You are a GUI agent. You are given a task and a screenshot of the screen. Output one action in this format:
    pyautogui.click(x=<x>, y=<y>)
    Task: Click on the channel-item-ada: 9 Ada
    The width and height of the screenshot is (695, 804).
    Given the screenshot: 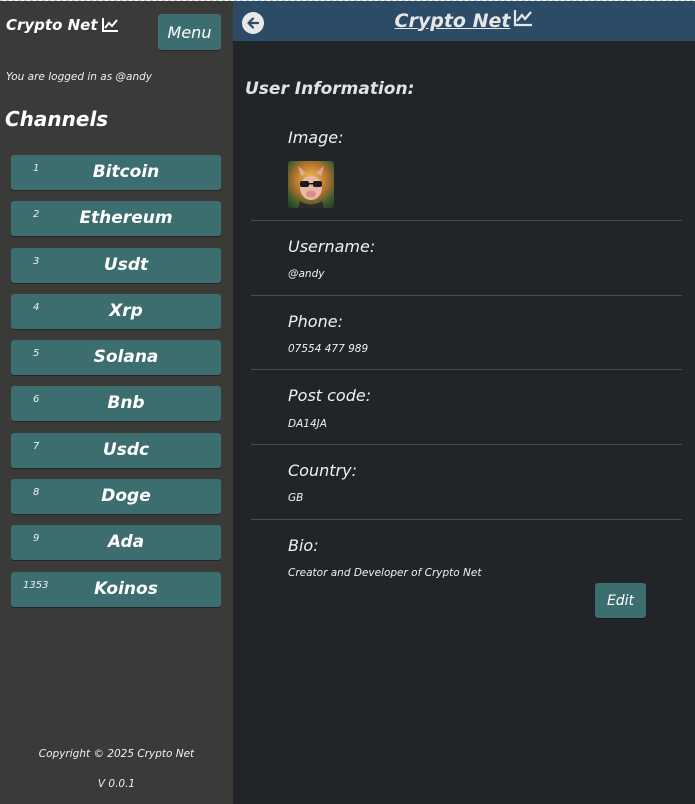 What is the action you would take?
    pyautogui.click(x=116, y=543)
    